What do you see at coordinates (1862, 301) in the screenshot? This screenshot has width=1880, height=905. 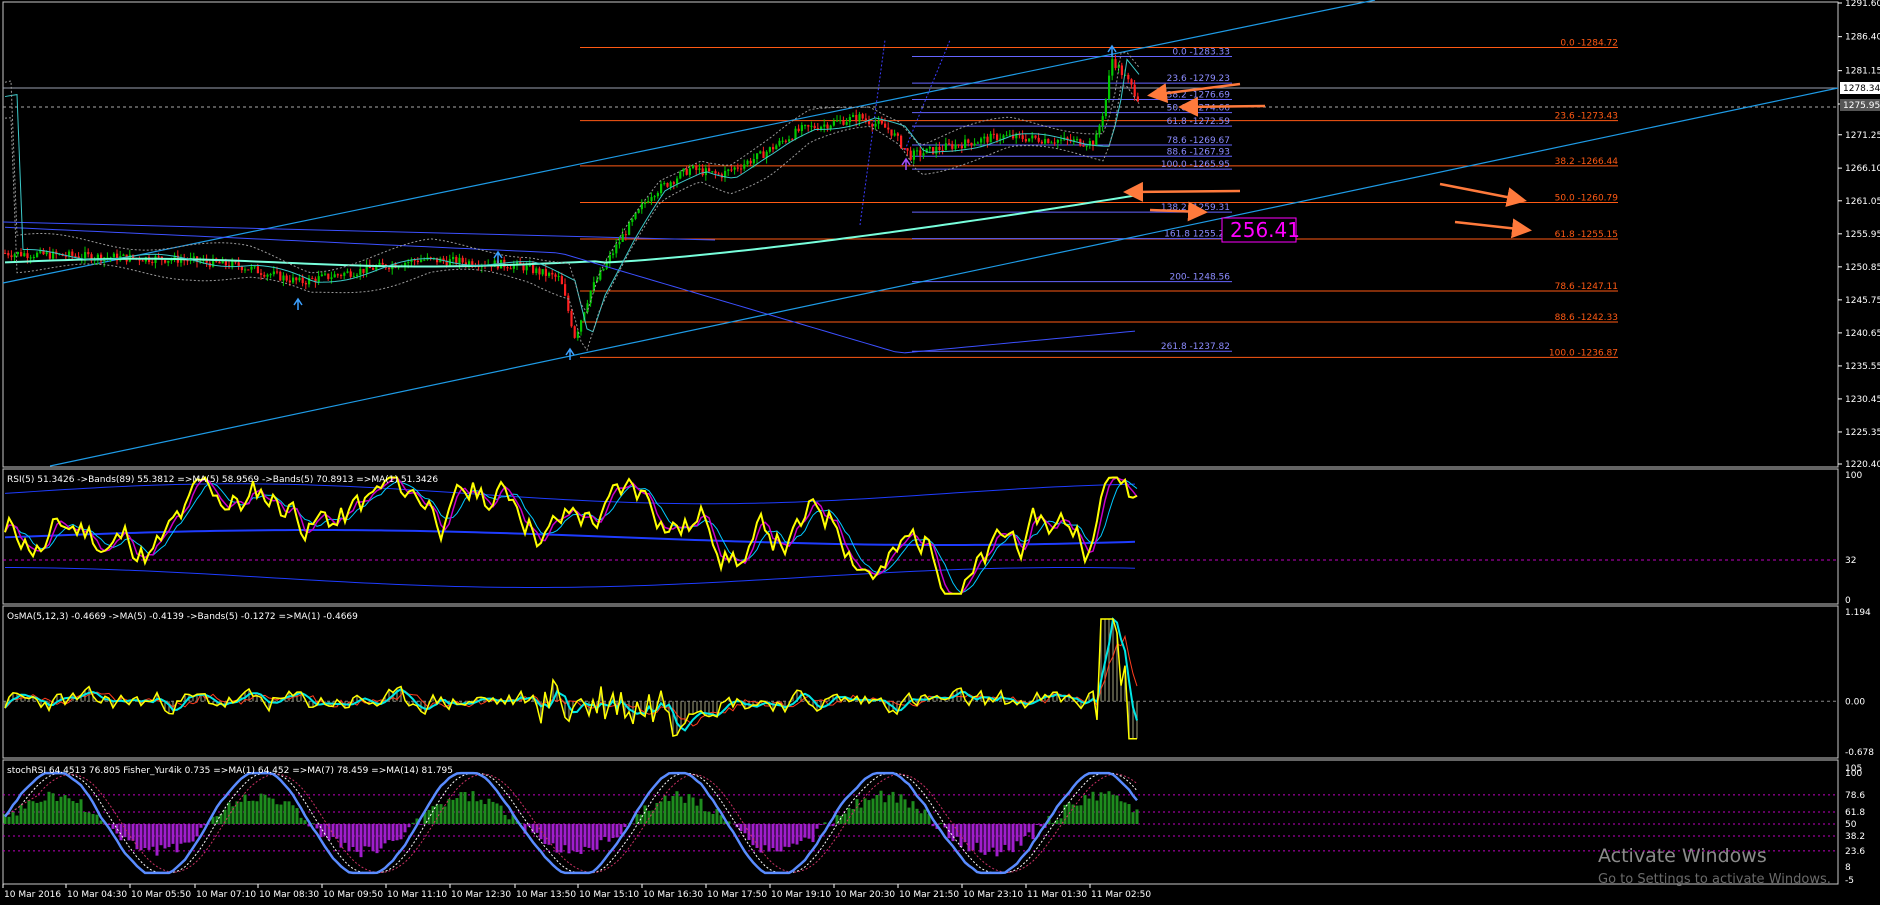 I see `price-axis-label: 1245.75` at bounding box center [1862, 301].